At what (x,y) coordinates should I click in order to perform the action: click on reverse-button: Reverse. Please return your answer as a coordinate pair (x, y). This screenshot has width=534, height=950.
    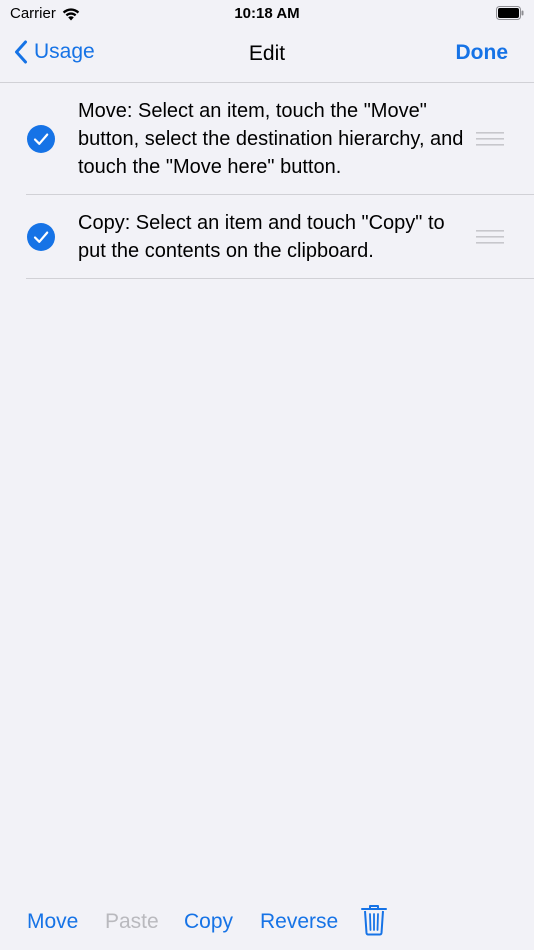
    Looking at the image, I should click on (299, 922).